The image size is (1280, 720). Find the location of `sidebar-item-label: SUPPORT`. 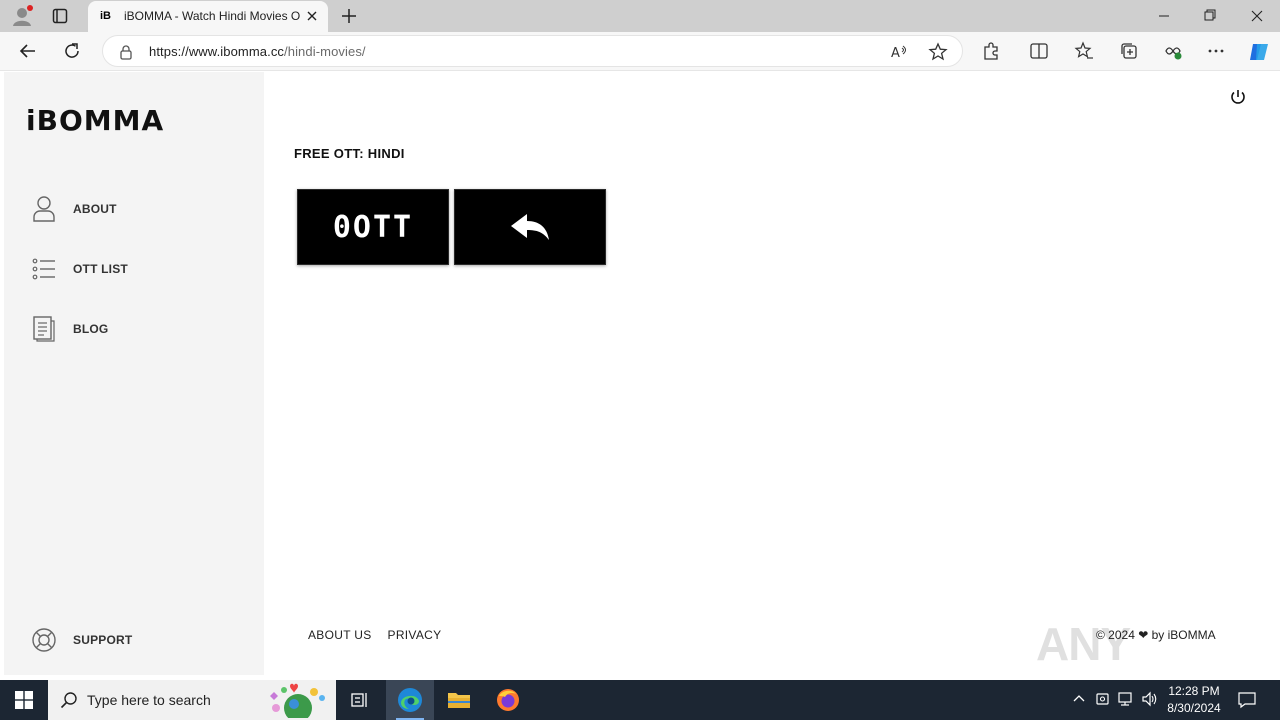

sidebar-item-label: SUPPORT is located at coordinates (103, 640).